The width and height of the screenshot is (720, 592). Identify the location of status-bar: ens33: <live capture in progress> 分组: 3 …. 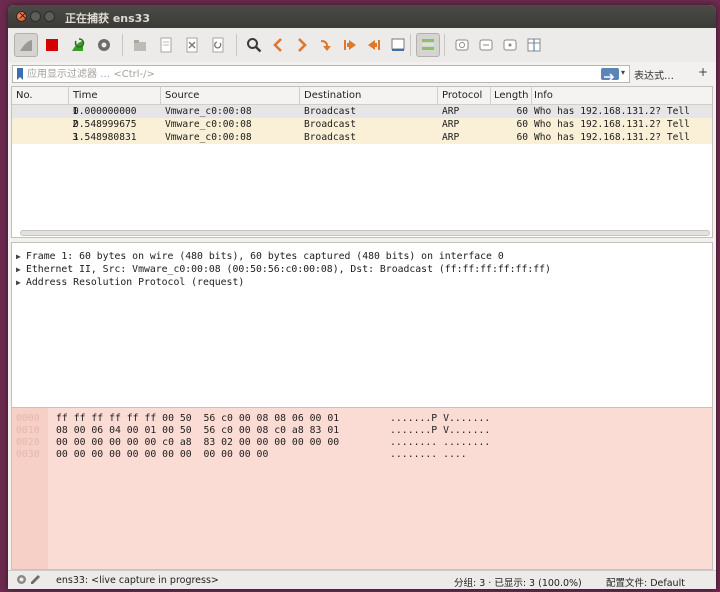
(362, 579).